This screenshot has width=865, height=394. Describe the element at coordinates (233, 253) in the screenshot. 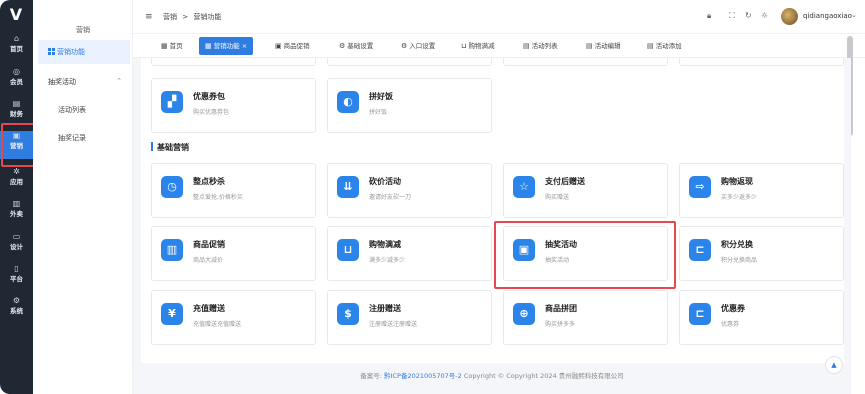

I see `card-product-promotion: ▥ 商品促销 商品大减价` at that location.